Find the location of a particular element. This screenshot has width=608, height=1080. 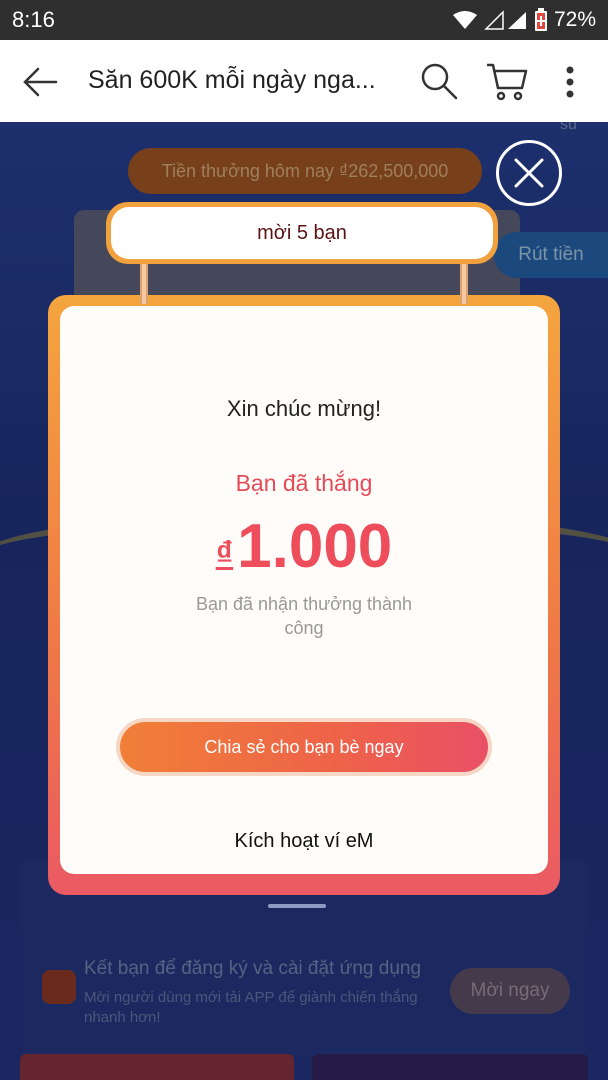

battery-level: 72% is located at coordinates (574, 19).